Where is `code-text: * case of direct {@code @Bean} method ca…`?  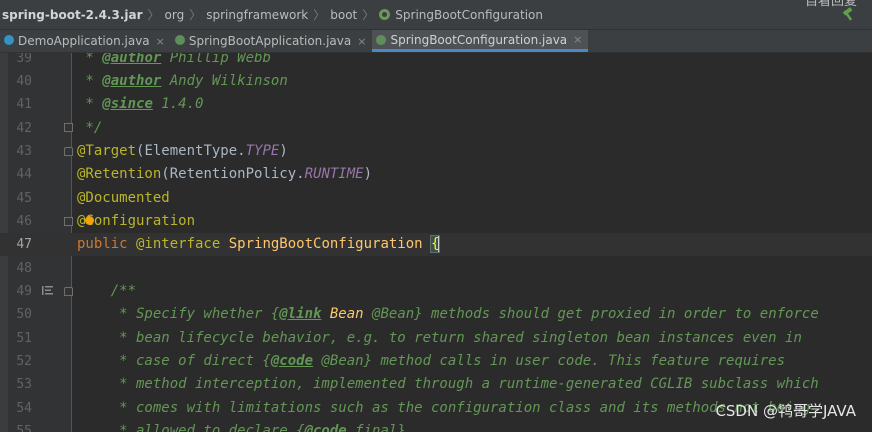 code-text: * case of direct {@code @Bean} method ca… is located at coordinates (431, 361).